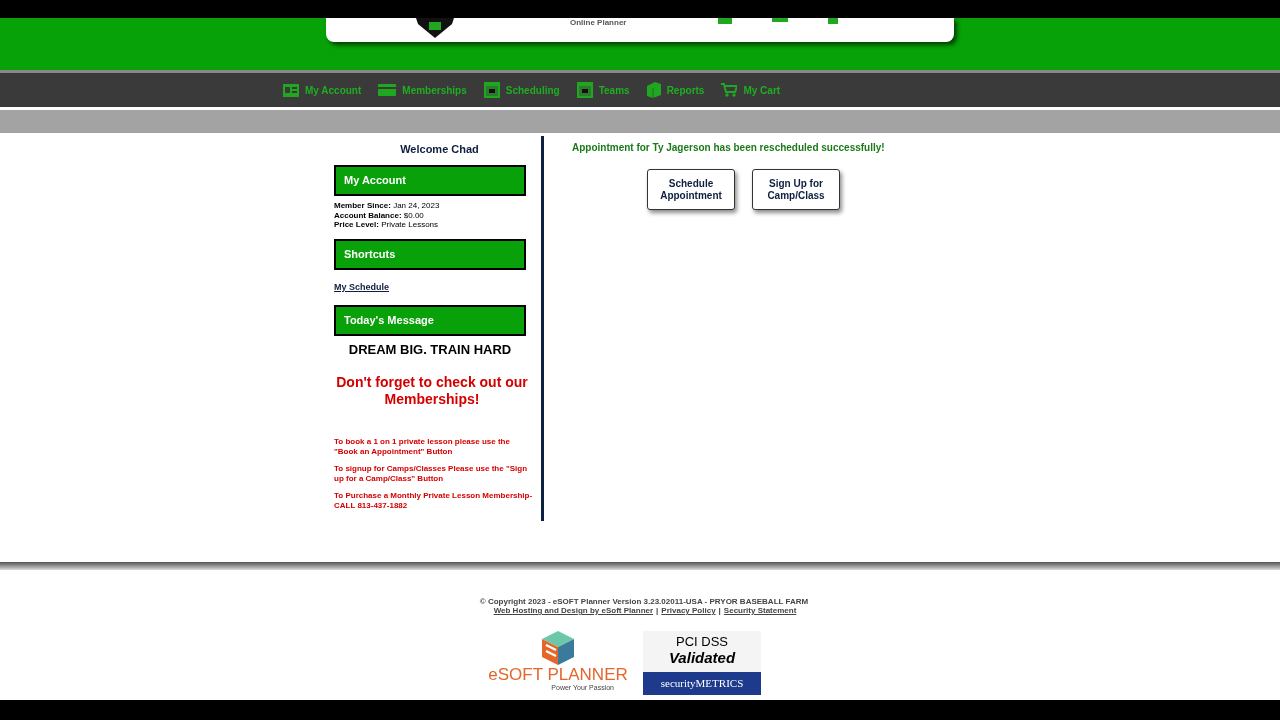 The height and width of the screenshot is (720, 1280). Describe the element at coordinates (760, 611) in the screenshot. I see `footer-link: Security Statement` at that location.